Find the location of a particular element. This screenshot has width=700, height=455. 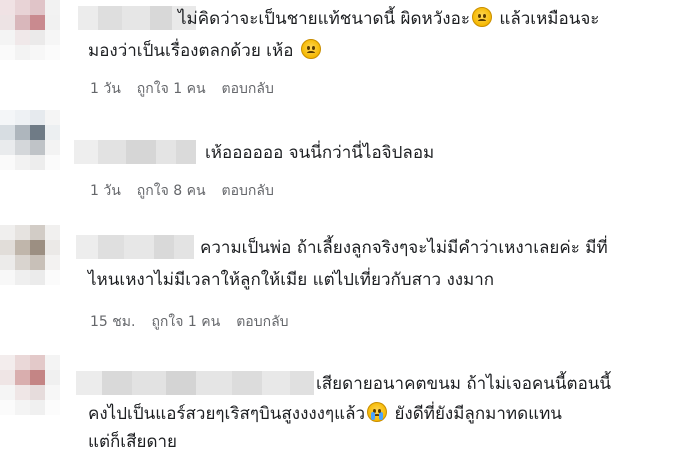

comment-text-line: ยังดีที่ยังมีลูกมาทดแทน is located at coordinates (475, 414).